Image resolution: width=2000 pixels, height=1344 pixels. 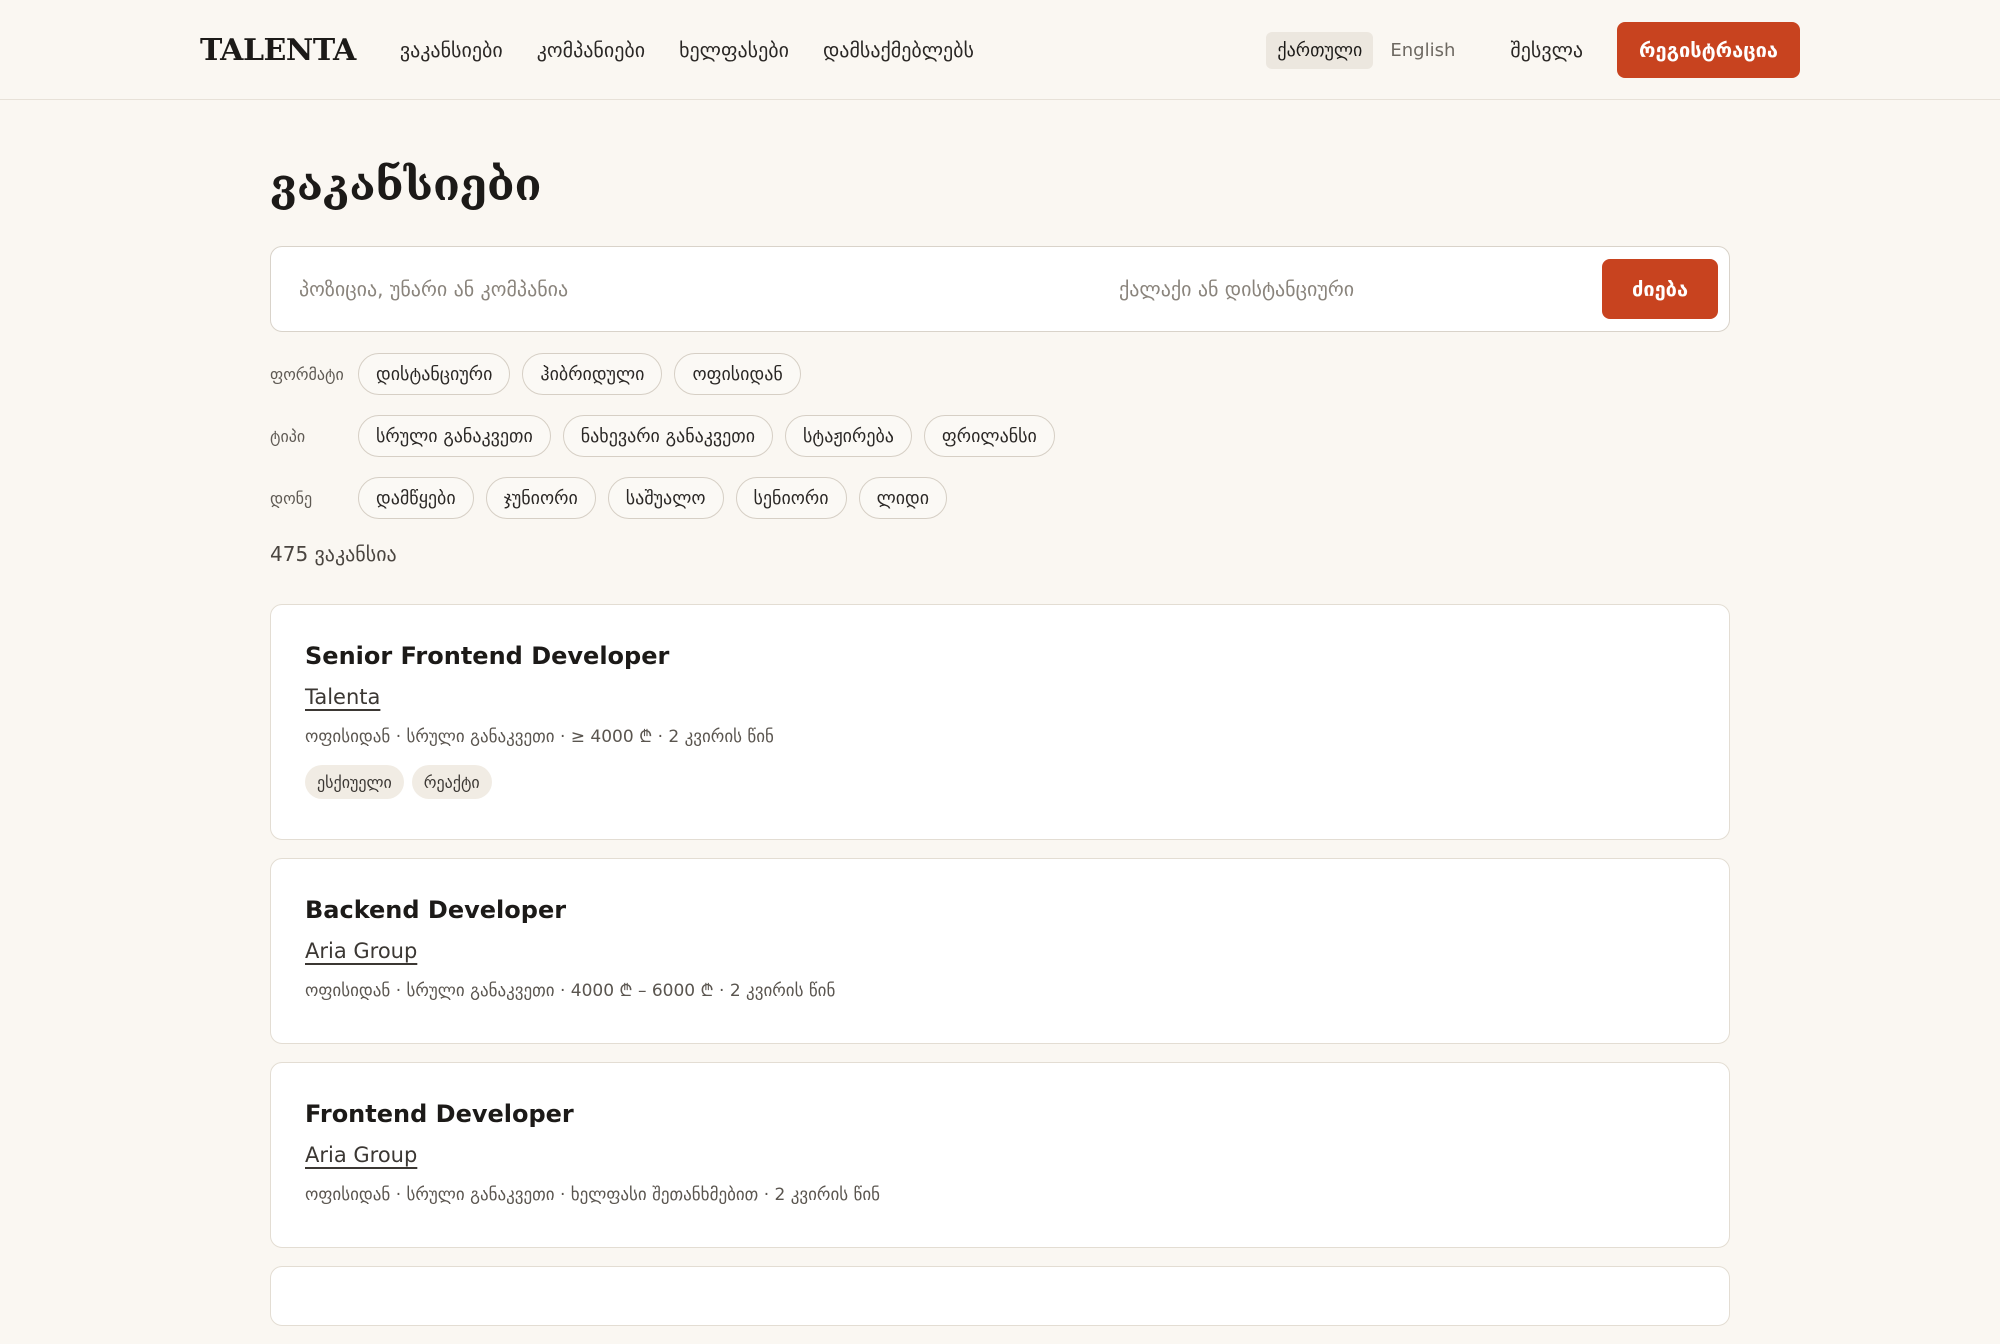 What do you see at coordinates (1000, 374) in the screenshot?
I see `filter-row-format: ფორმატი დისტანციური ჰიბრიდული ოფისიდან` at bounding box center [1000, 374].